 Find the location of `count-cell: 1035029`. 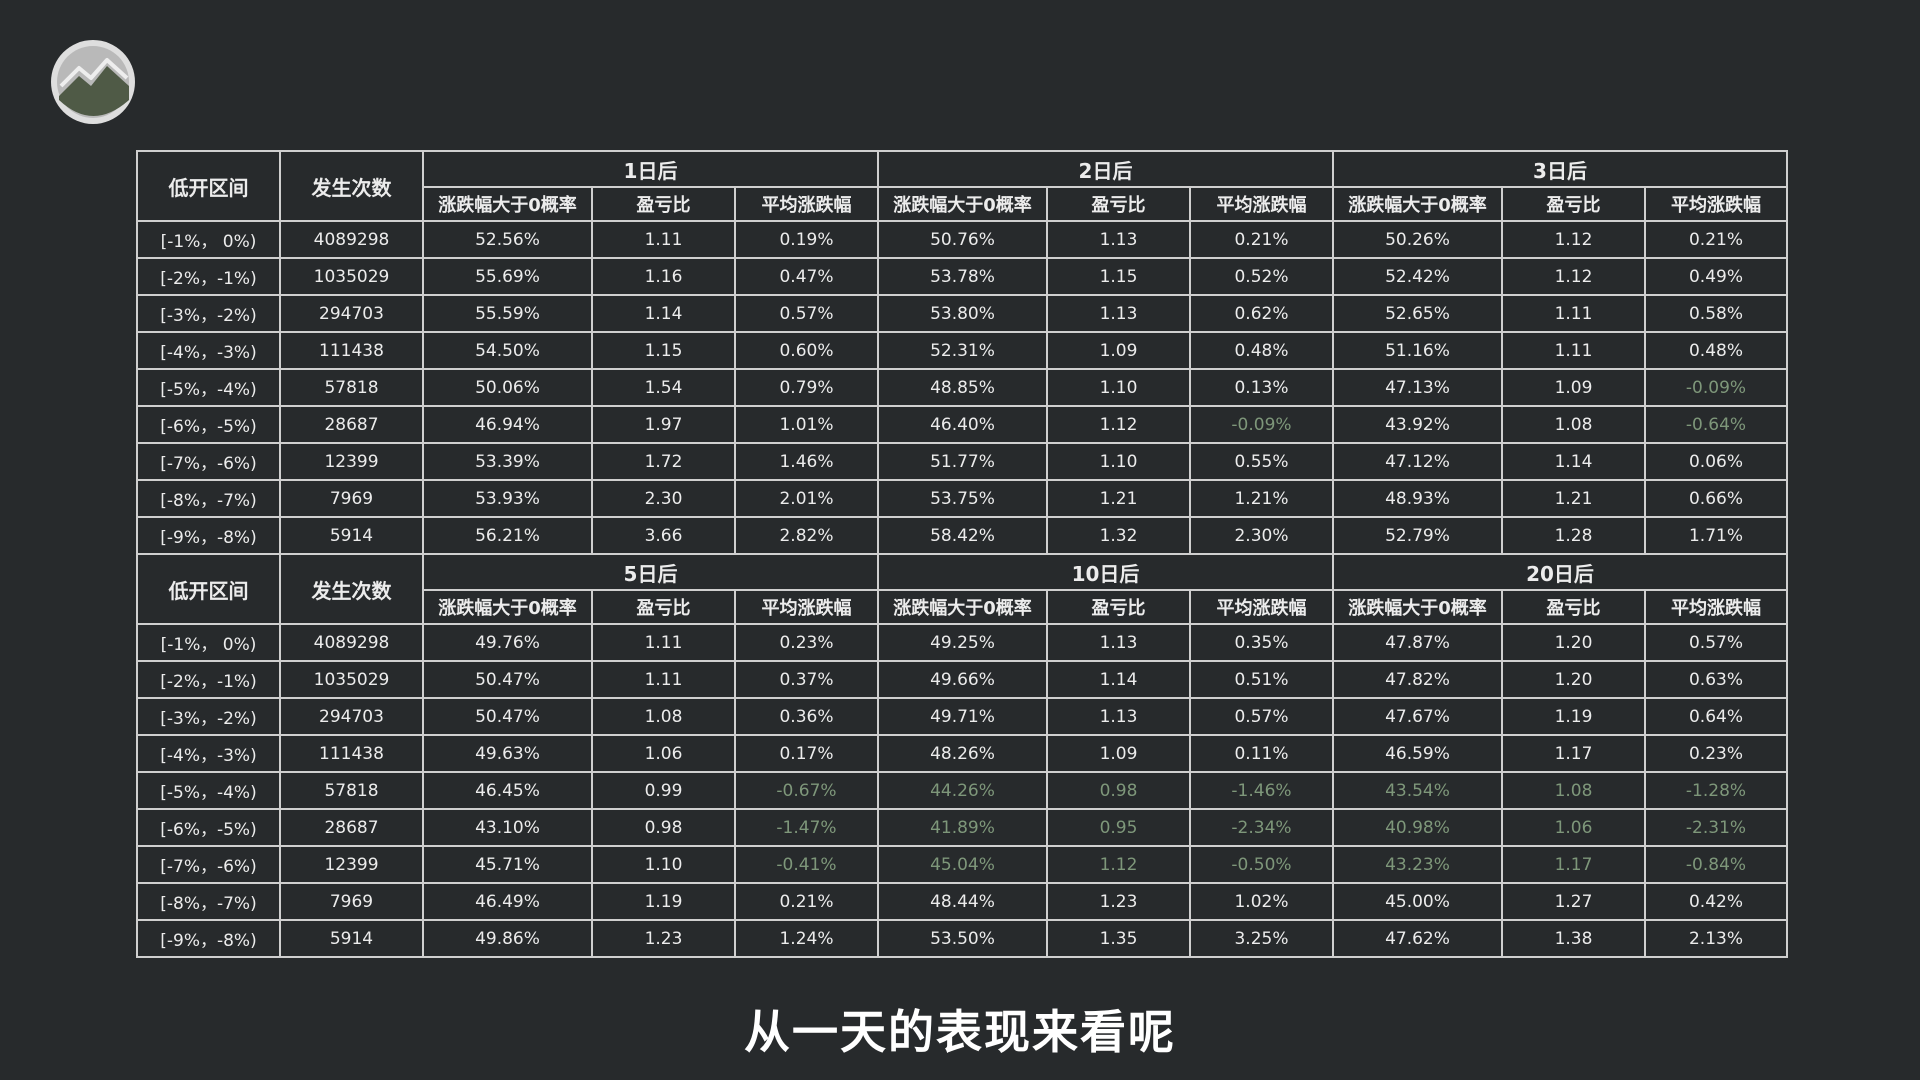

count-cell: 1035029 is located at coordinates (351, 679).